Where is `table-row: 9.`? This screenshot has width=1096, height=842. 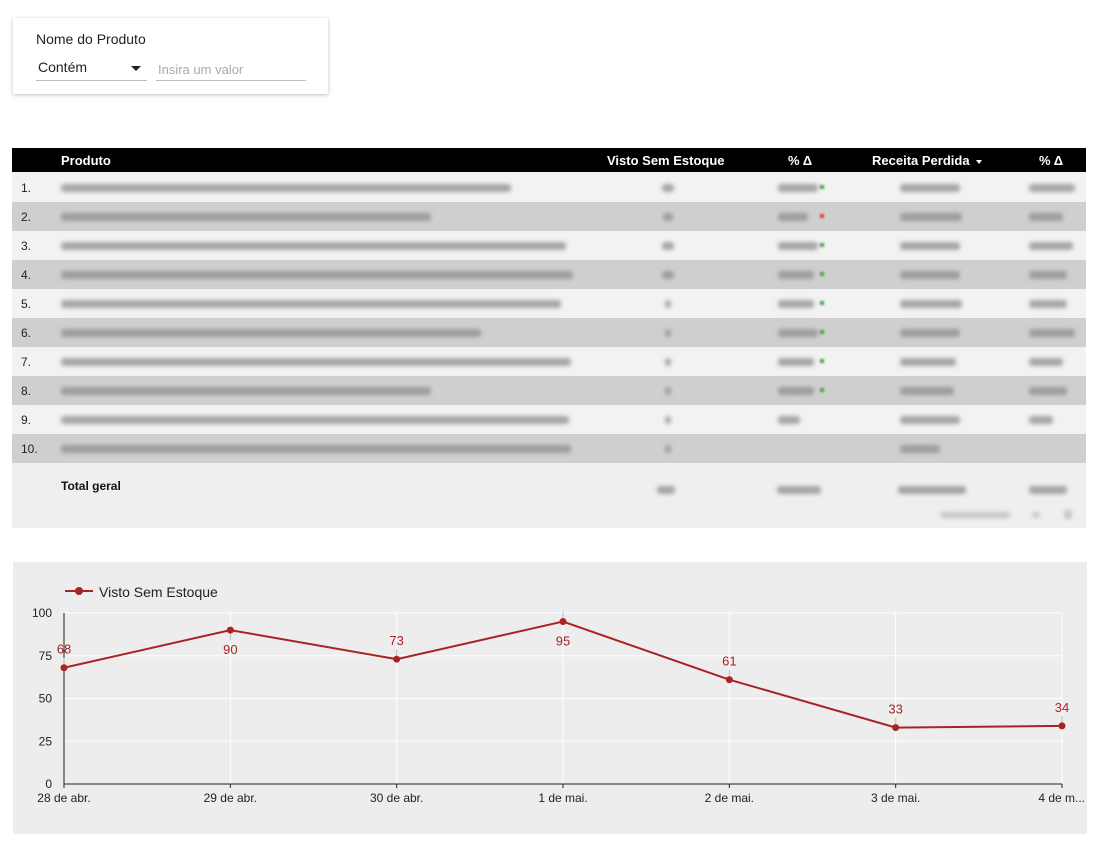
table-row: 9. is located at coordinates (549, 419).